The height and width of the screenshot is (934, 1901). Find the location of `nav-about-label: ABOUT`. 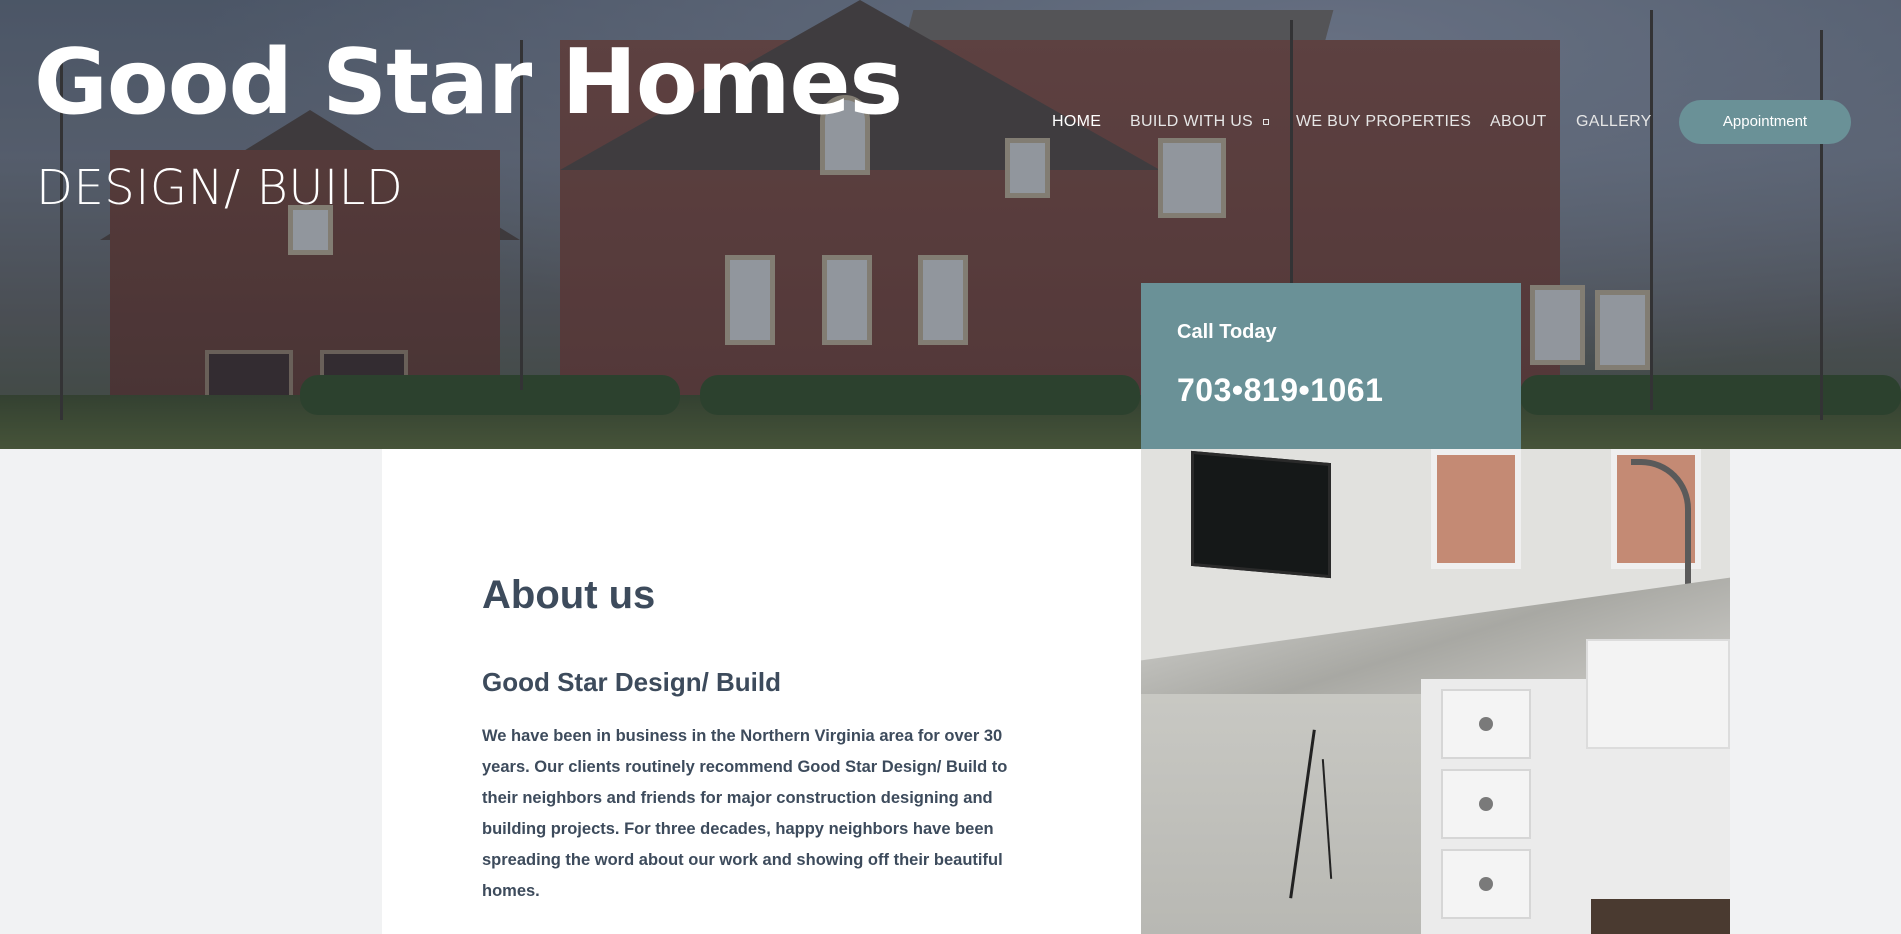

nav-about-label: ABOUT is located at coordinates (1518, 121).